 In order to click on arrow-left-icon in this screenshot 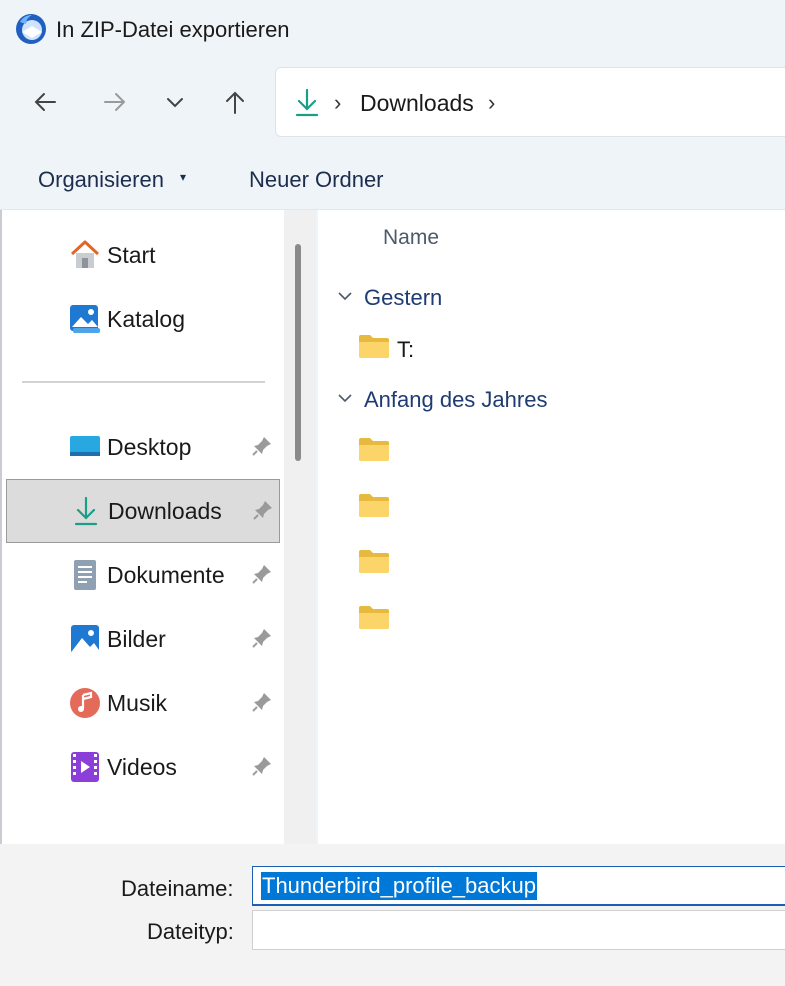, I will do `click(45, 102)`.